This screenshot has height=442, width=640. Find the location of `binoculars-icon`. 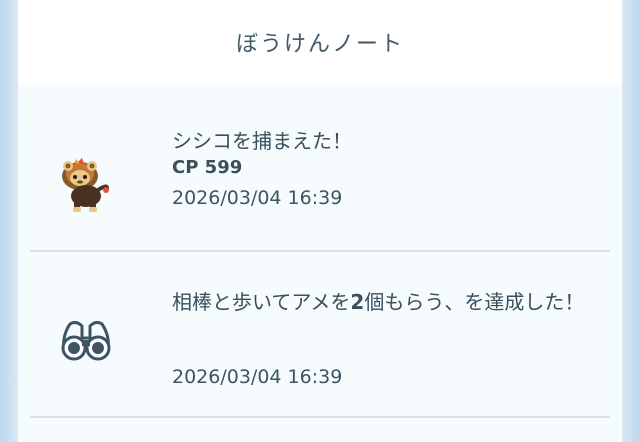

binoculars-icon is located at coordinates (86, 338).